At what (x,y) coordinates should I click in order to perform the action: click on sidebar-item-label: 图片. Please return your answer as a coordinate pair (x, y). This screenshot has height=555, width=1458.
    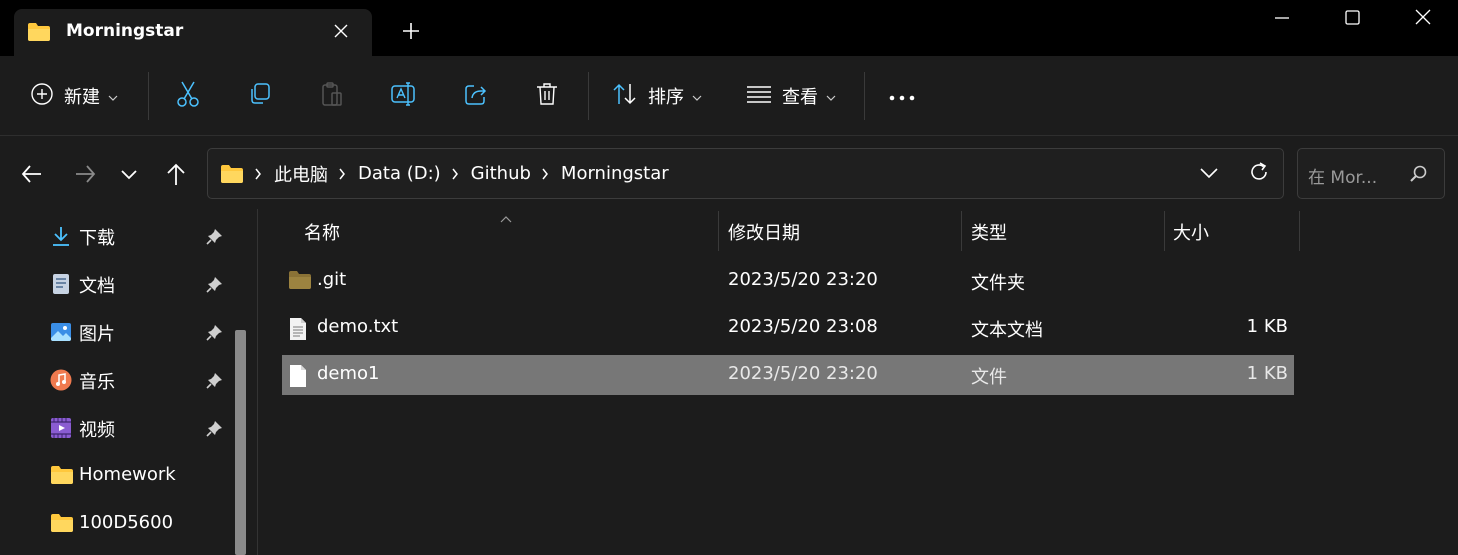
    Looking at the image, I should click on (97, 334).